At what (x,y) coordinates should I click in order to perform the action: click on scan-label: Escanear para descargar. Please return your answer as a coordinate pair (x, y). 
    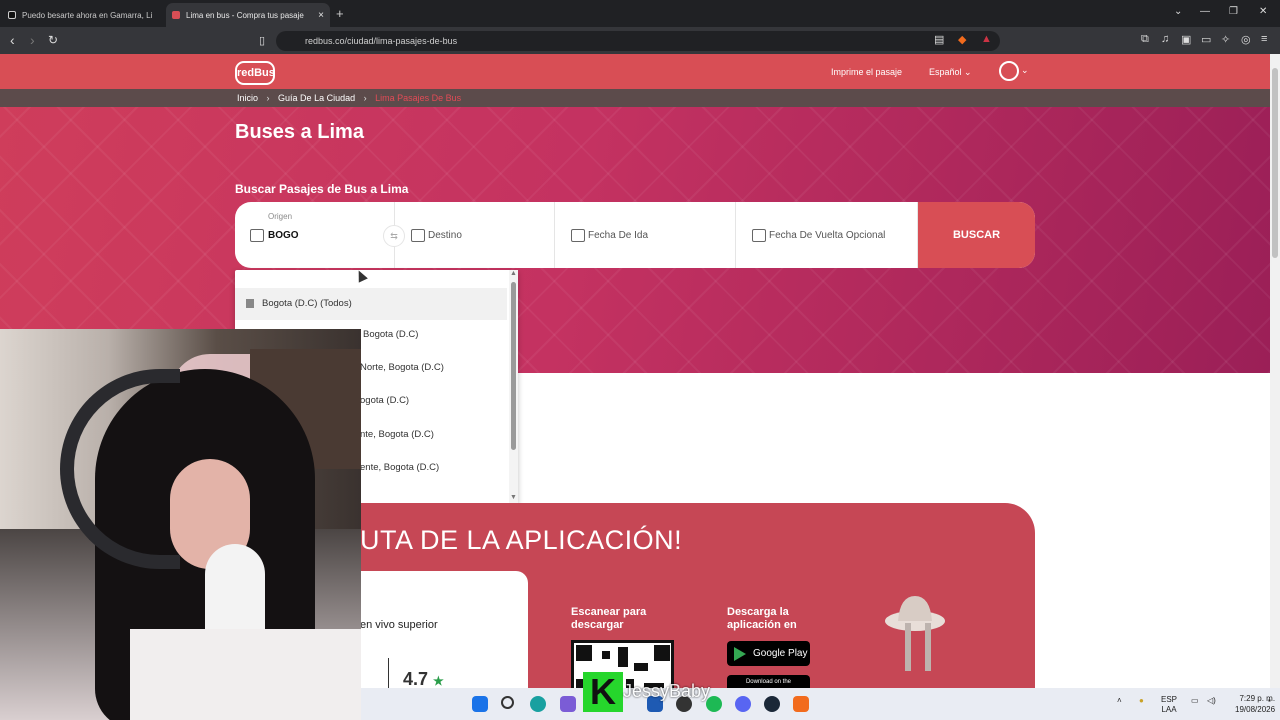
    Looking at the image, I should click on (609, 618).